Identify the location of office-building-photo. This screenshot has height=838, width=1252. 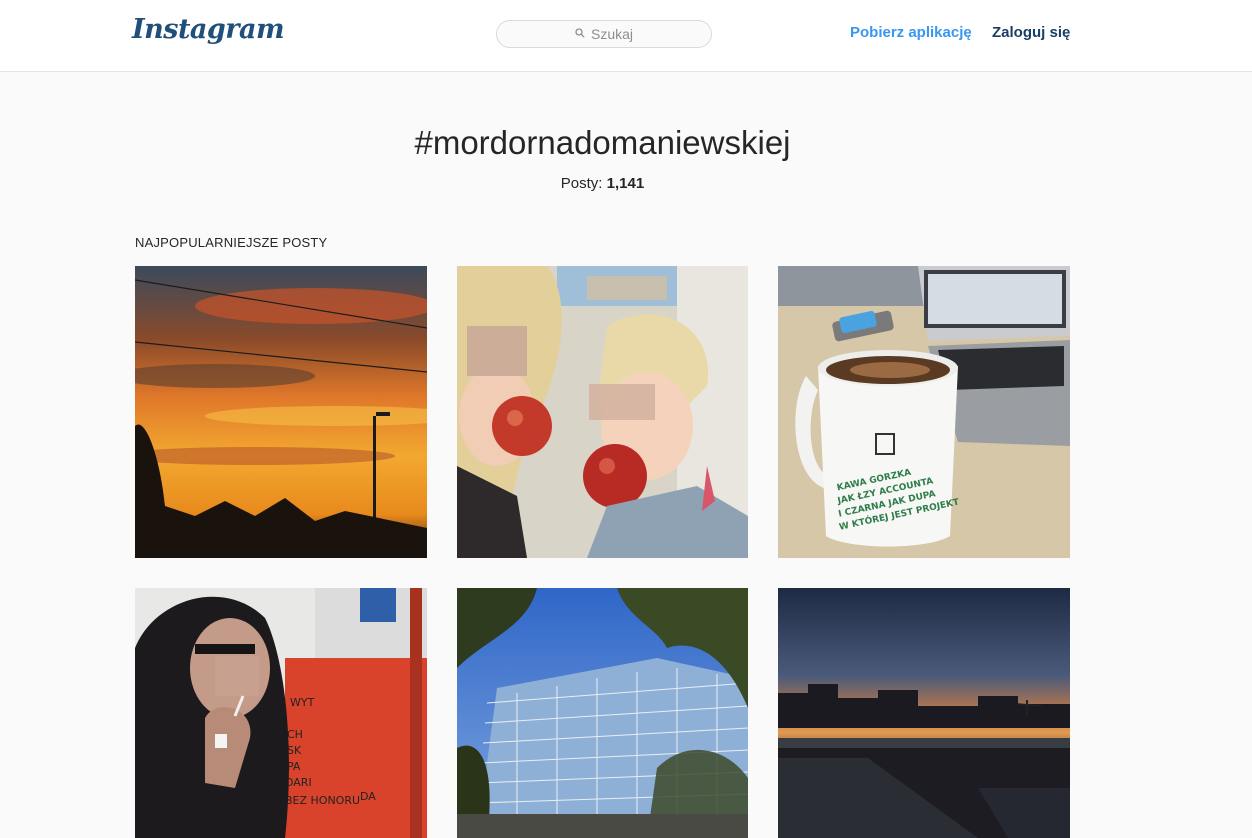
(602, 713).